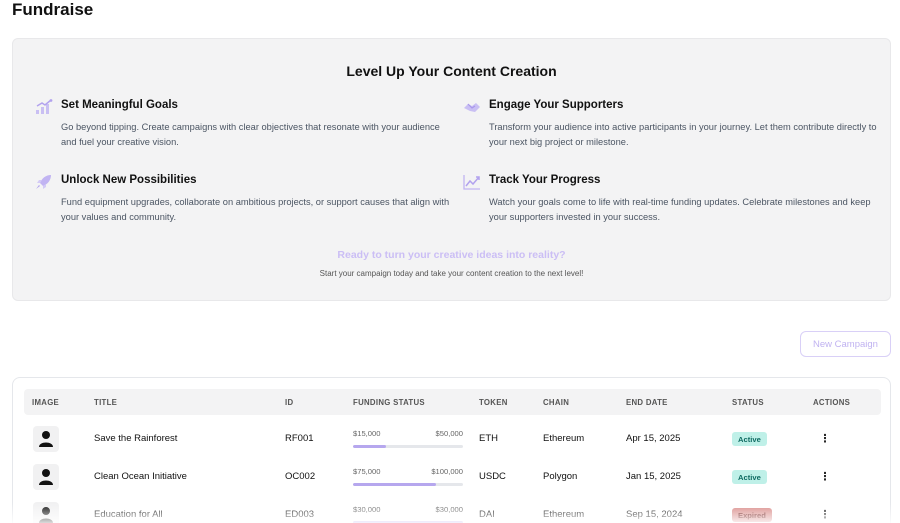 This screenshot has width=900, height=523. I want to click on goals-icon, so click(44, 106).